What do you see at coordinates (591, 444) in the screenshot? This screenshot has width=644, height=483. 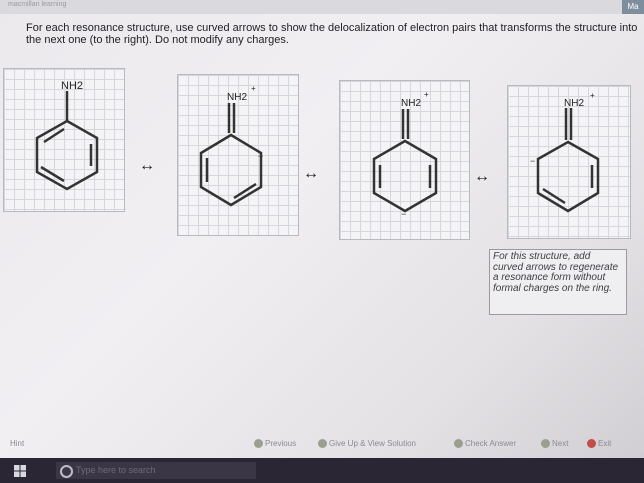 I see `exit-icon` at bounding box center [591, 444].